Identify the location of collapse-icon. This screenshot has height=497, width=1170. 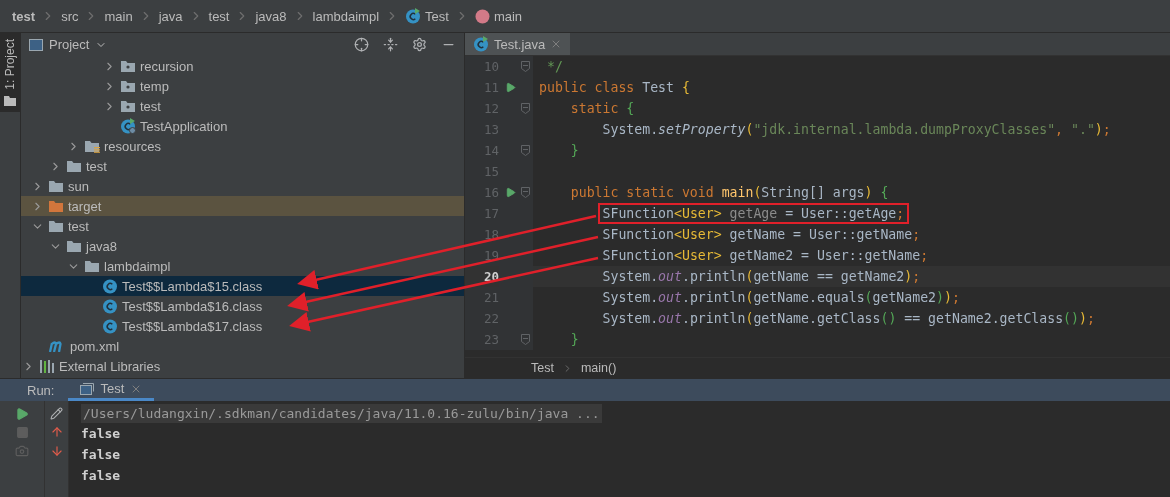
(390, 44).